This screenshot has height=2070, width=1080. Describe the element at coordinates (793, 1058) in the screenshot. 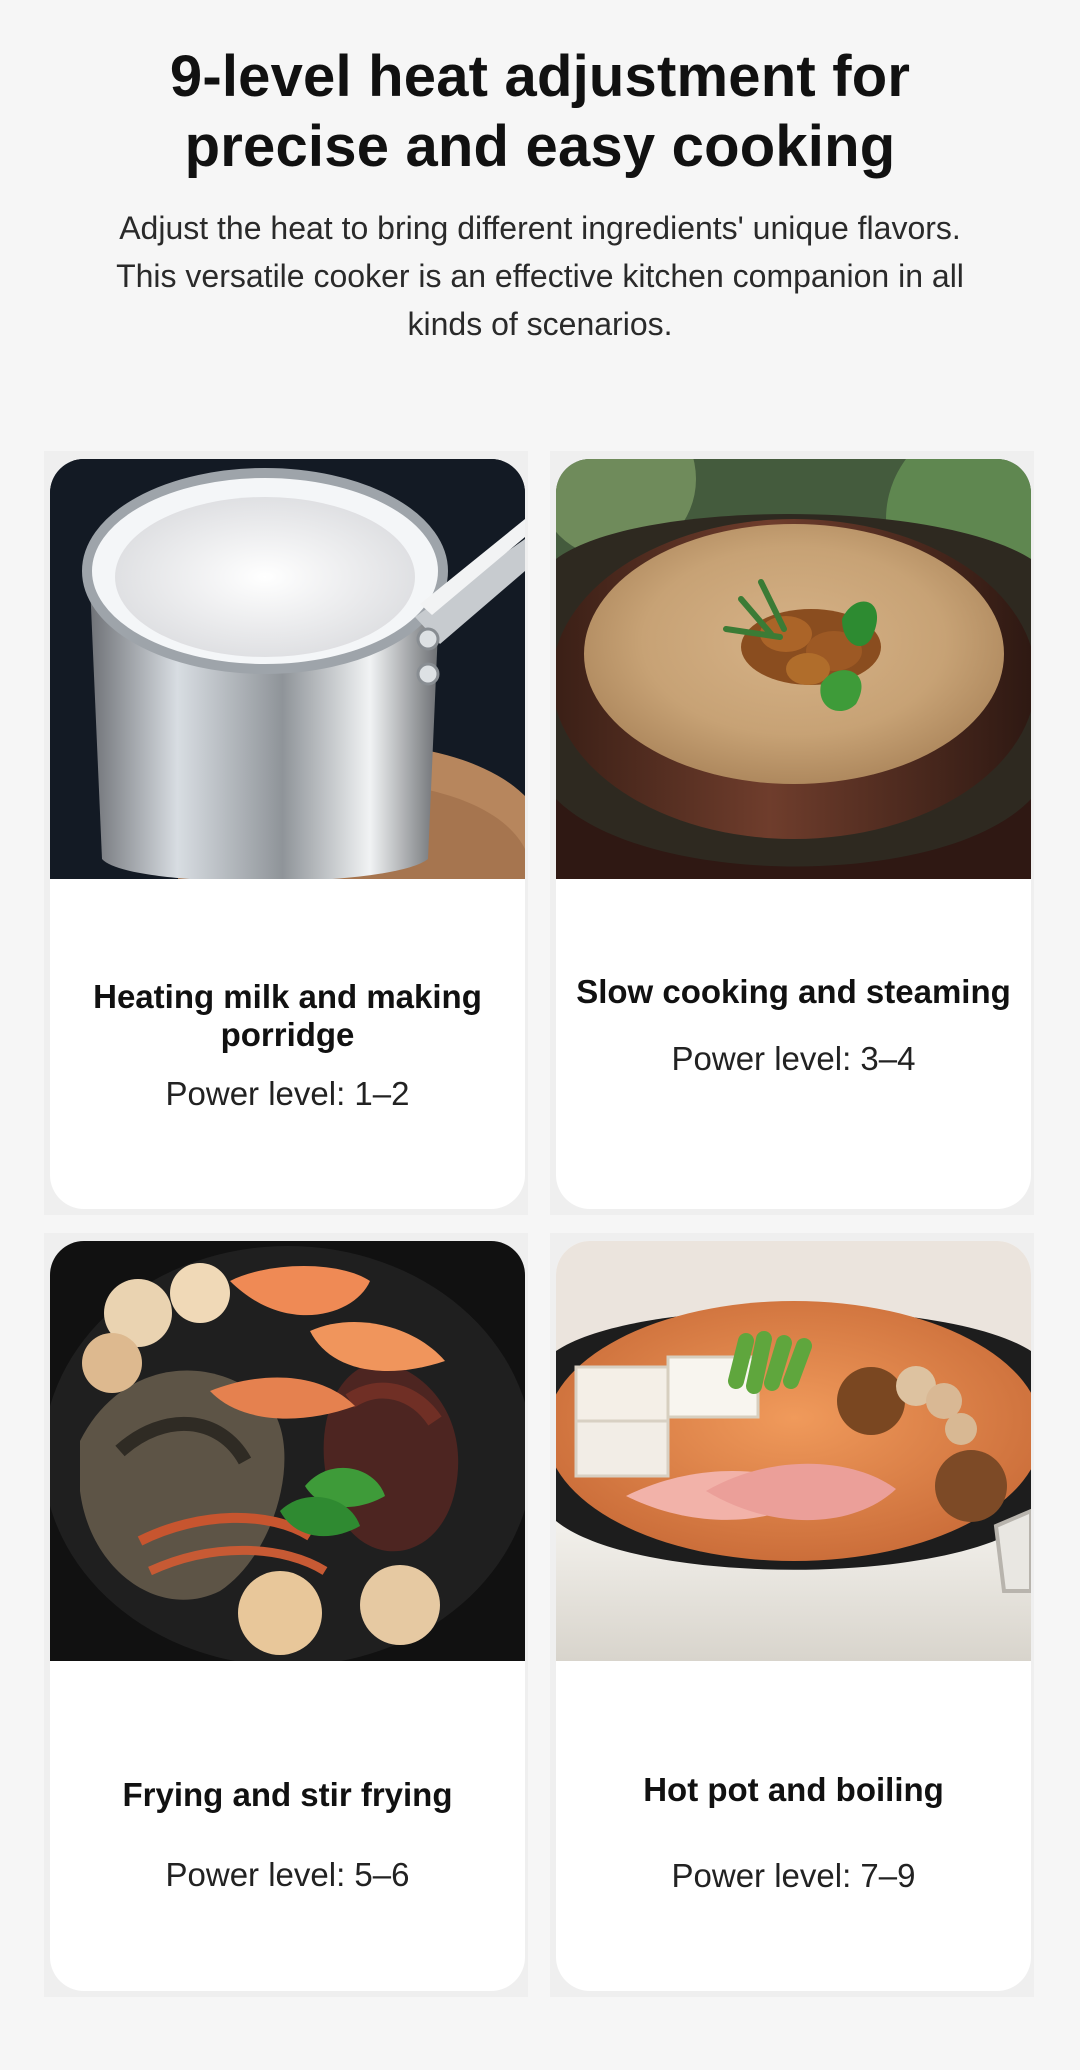

I see `card-power-level: Power level: 3–4` at that location.